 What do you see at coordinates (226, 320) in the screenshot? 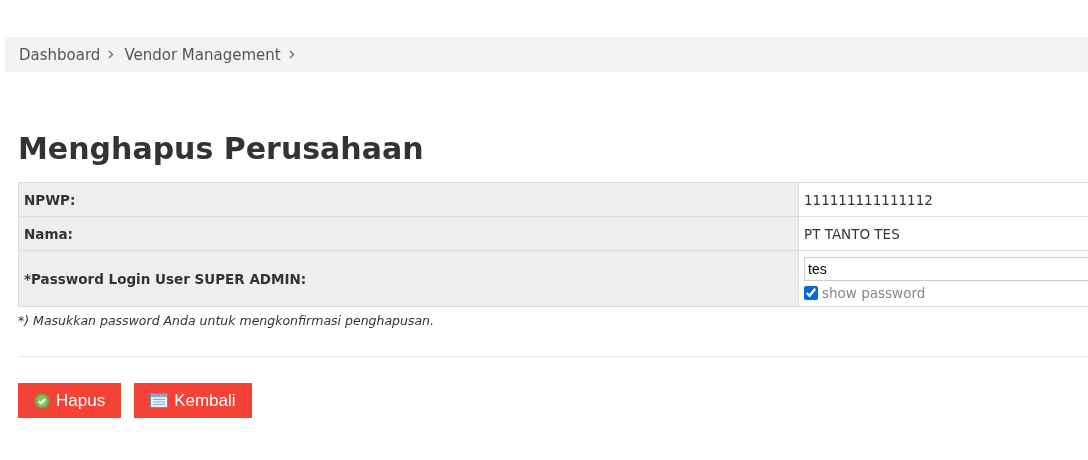
I see `note-text: *) Masukkan password Anda untuk mengkonfirmasi penghapusan.` at bounding box center [226, 320].